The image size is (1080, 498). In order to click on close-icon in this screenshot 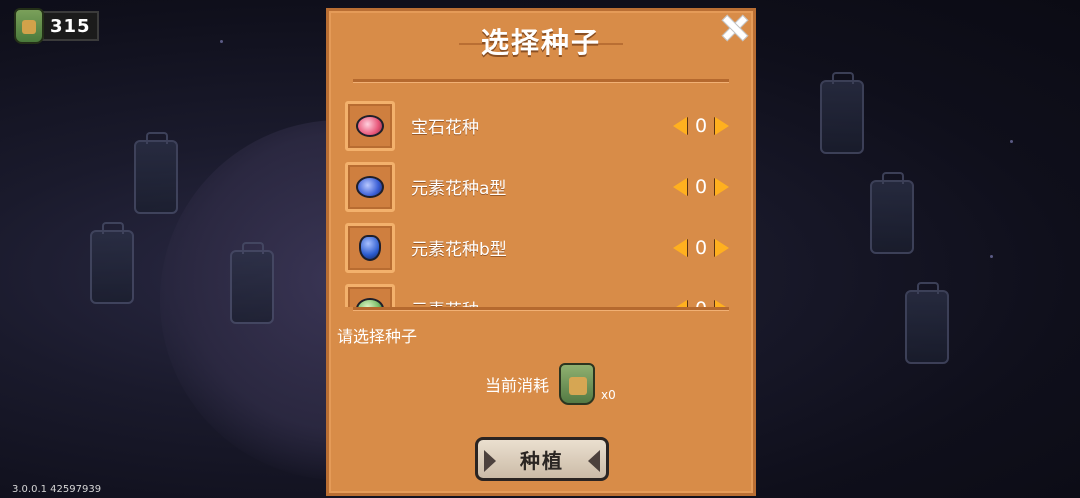, I will do `click(733, 27)`.